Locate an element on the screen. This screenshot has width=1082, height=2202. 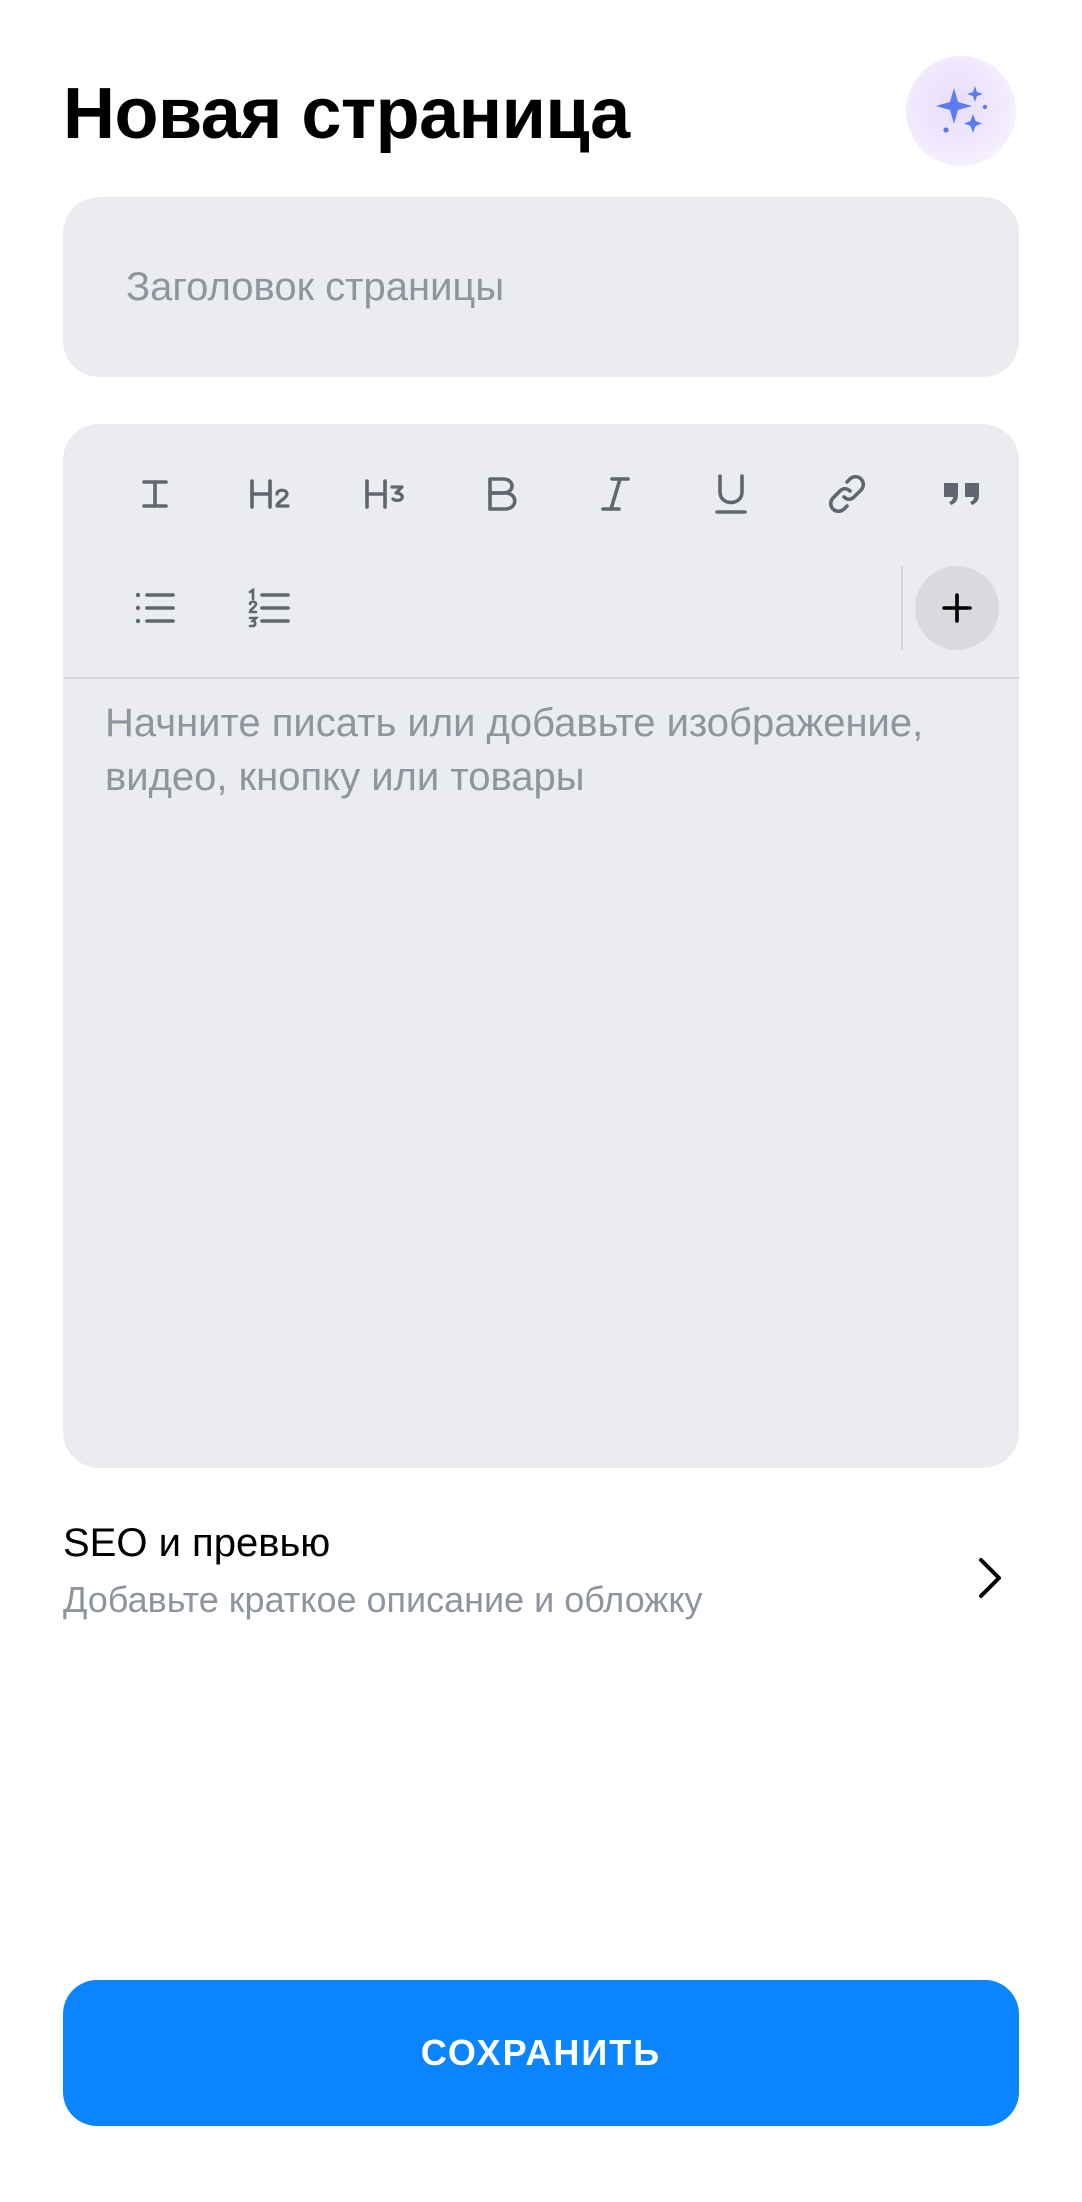
bulleted-list-icon is located at coordinates (155, 608).